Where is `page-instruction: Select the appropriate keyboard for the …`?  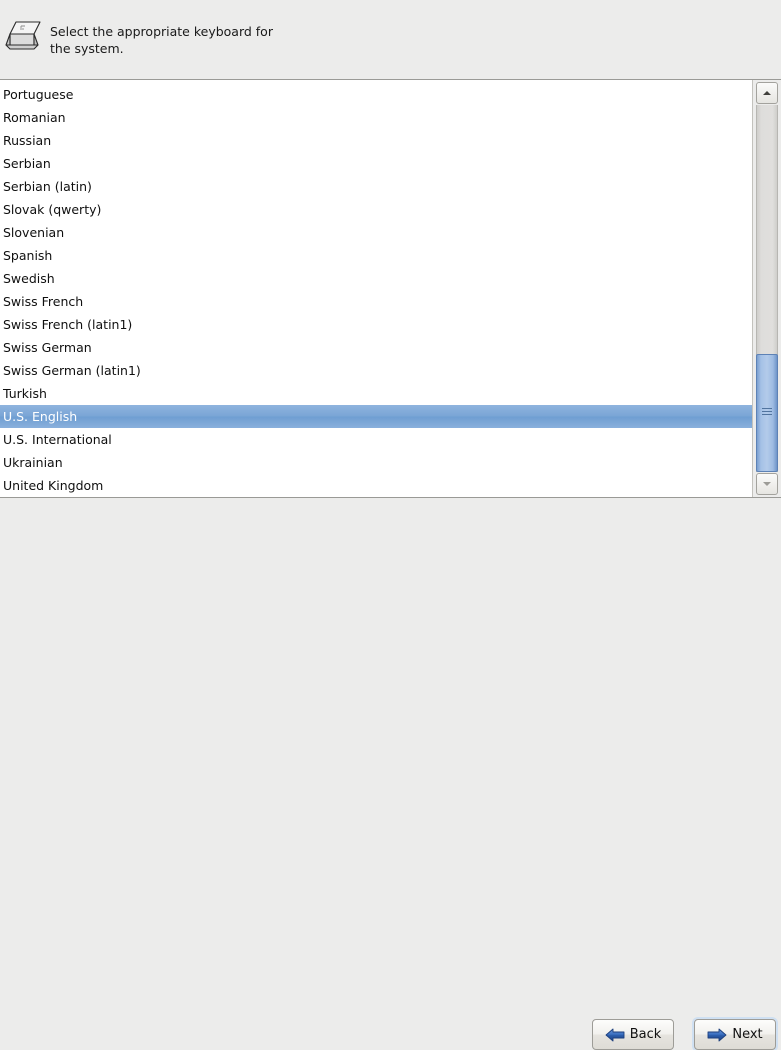
page-instruction: Select the appropriate keyboard for the … is located at coordinates (200, 40).